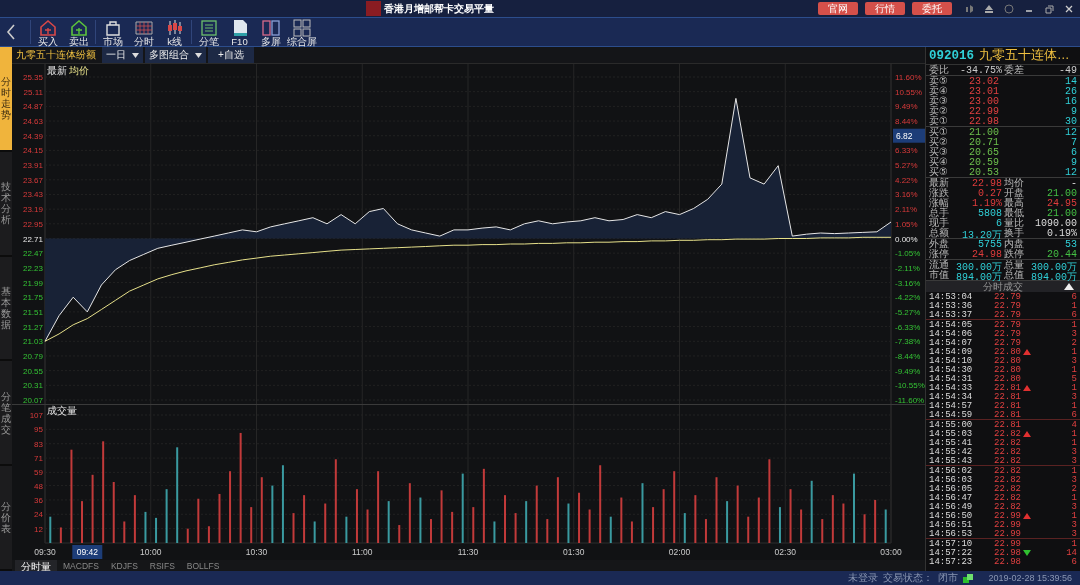 This screenshot has width=1080, height=585. I want to click on field-label: 委比, so click(939, 70).